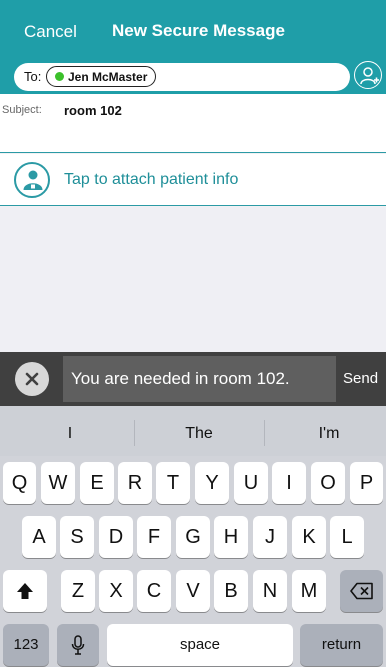 Image resolution: width=386 pixels, height=667 pixels. What do you see at coordinates (270, 591) in the screenshot?
I see `key-n: N` at bounding box center [270, 591].